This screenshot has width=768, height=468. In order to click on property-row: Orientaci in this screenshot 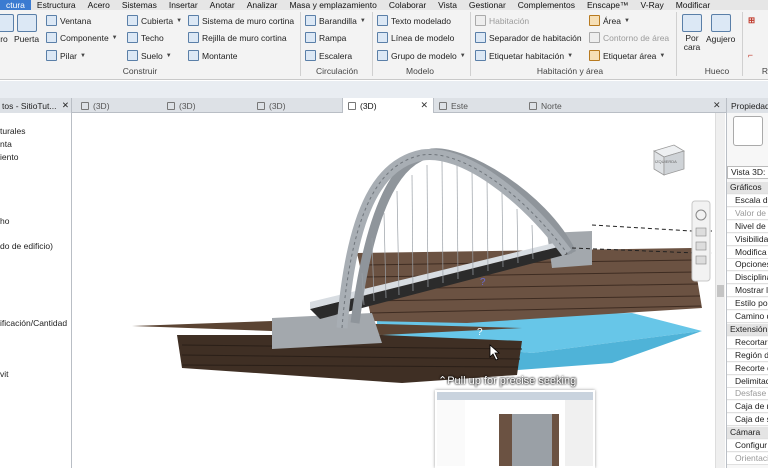, I will do `click(747, 458)`.